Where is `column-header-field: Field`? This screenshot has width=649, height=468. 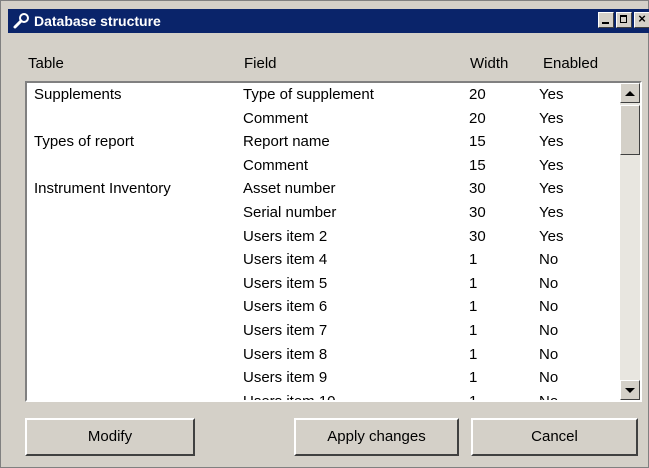
column-header-field: Field is located at coordinates (260, 63).